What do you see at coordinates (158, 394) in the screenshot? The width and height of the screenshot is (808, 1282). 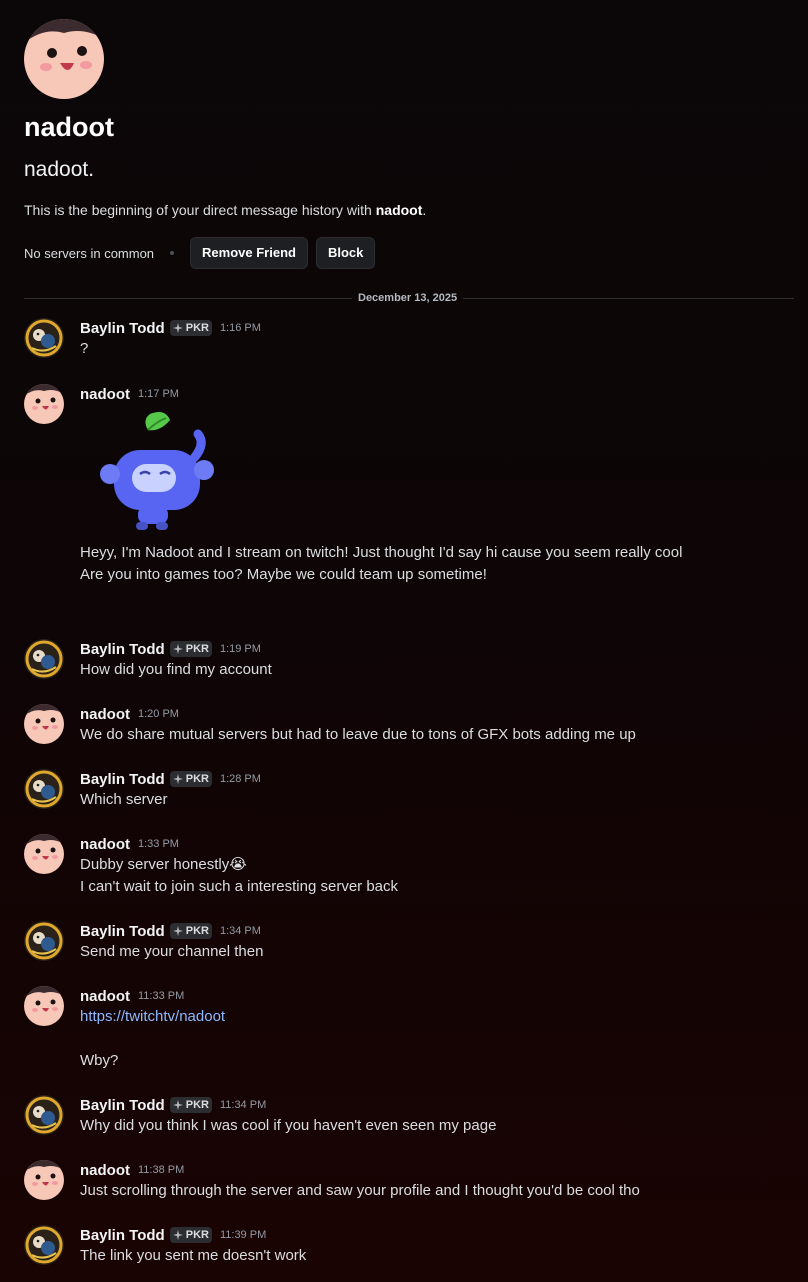 I see `message-timestamp: 1:17 PM` at bounding box center [158, 394].